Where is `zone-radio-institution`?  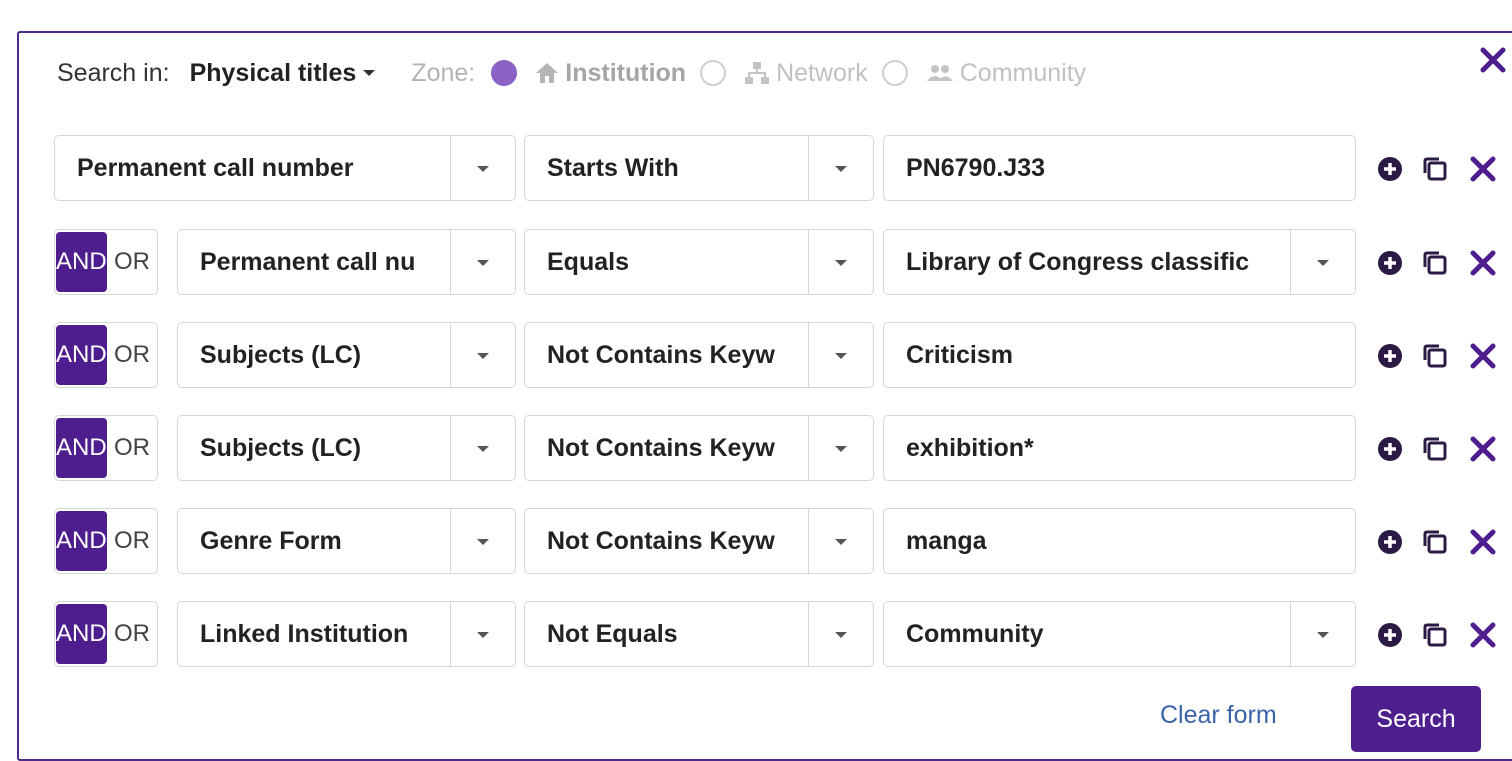
zone-radio-institution is located at coordinates (504, 73).